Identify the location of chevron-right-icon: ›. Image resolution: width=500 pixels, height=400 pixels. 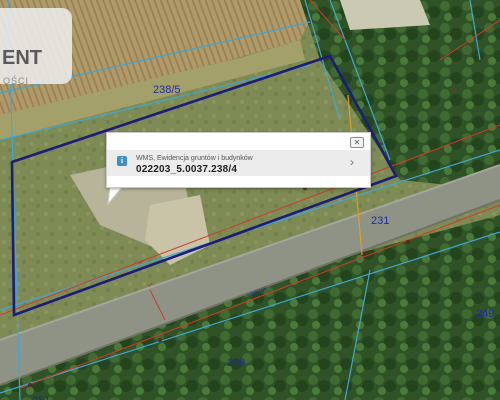
(352, 162).